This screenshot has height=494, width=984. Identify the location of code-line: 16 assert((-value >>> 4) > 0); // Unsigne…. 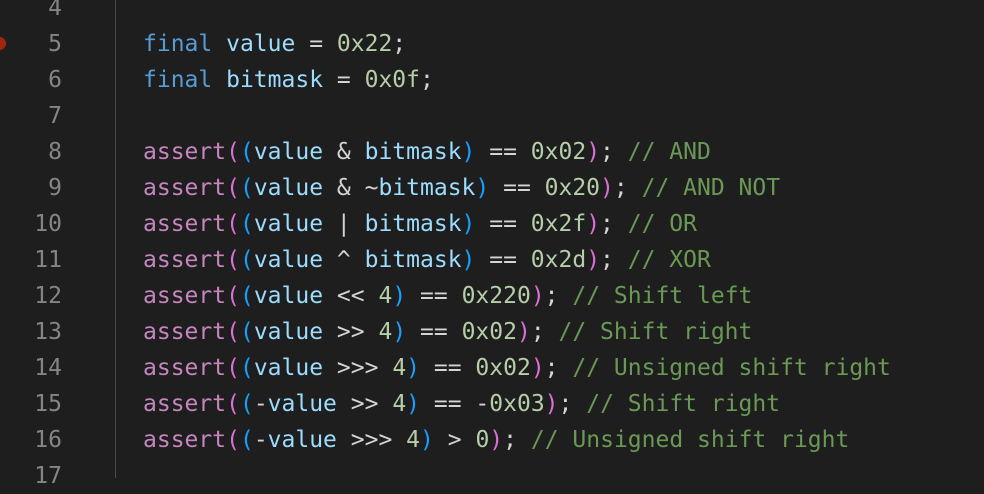
(492, 440).